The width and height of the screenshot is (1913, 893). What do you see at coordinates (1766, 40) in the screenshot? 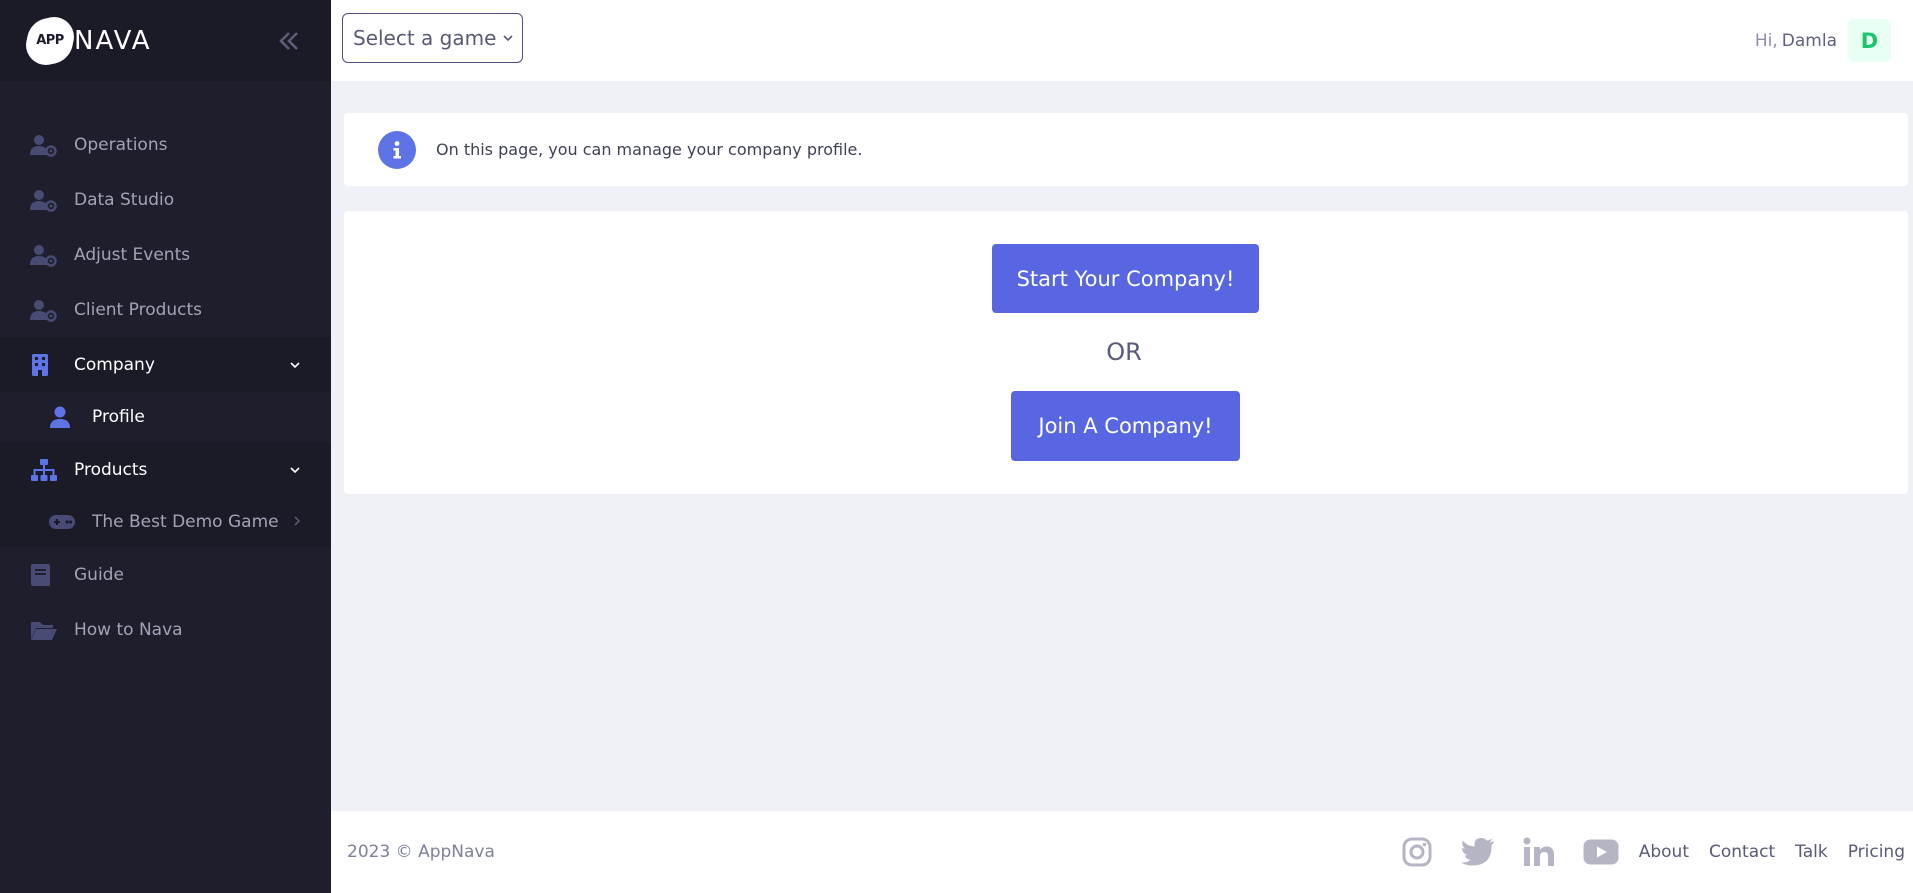
I see `greeting-text: Hi,` at bounding box center [1766, 40].